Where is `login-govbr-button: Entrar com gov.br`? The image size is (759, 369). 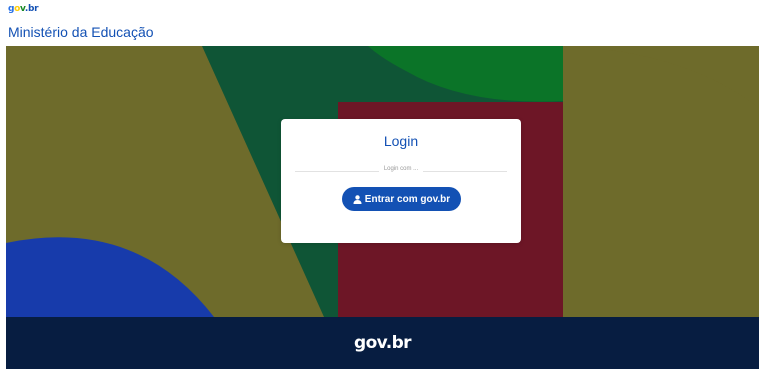
login-govbr-button: Entrar com gov.br is located at coordinates (401, 199).